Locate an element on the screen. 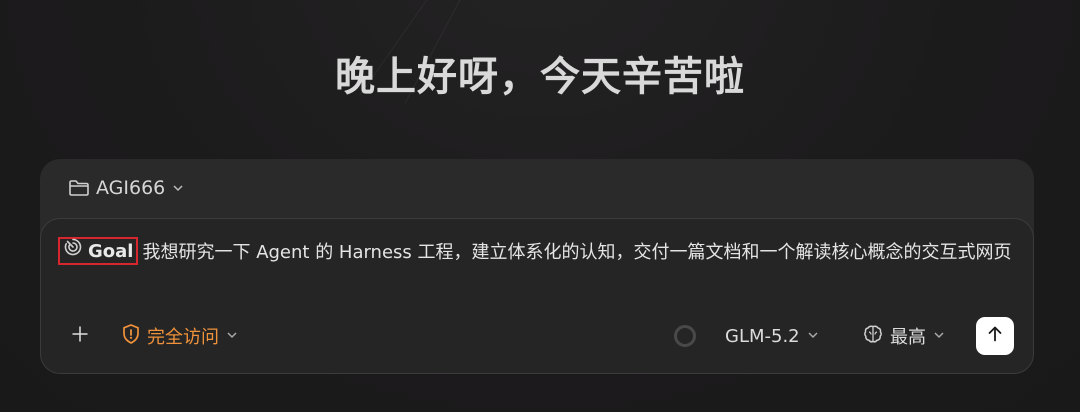 This screenshot has width=1080, height=412. plus-icon is located at coordinates (80, 336).